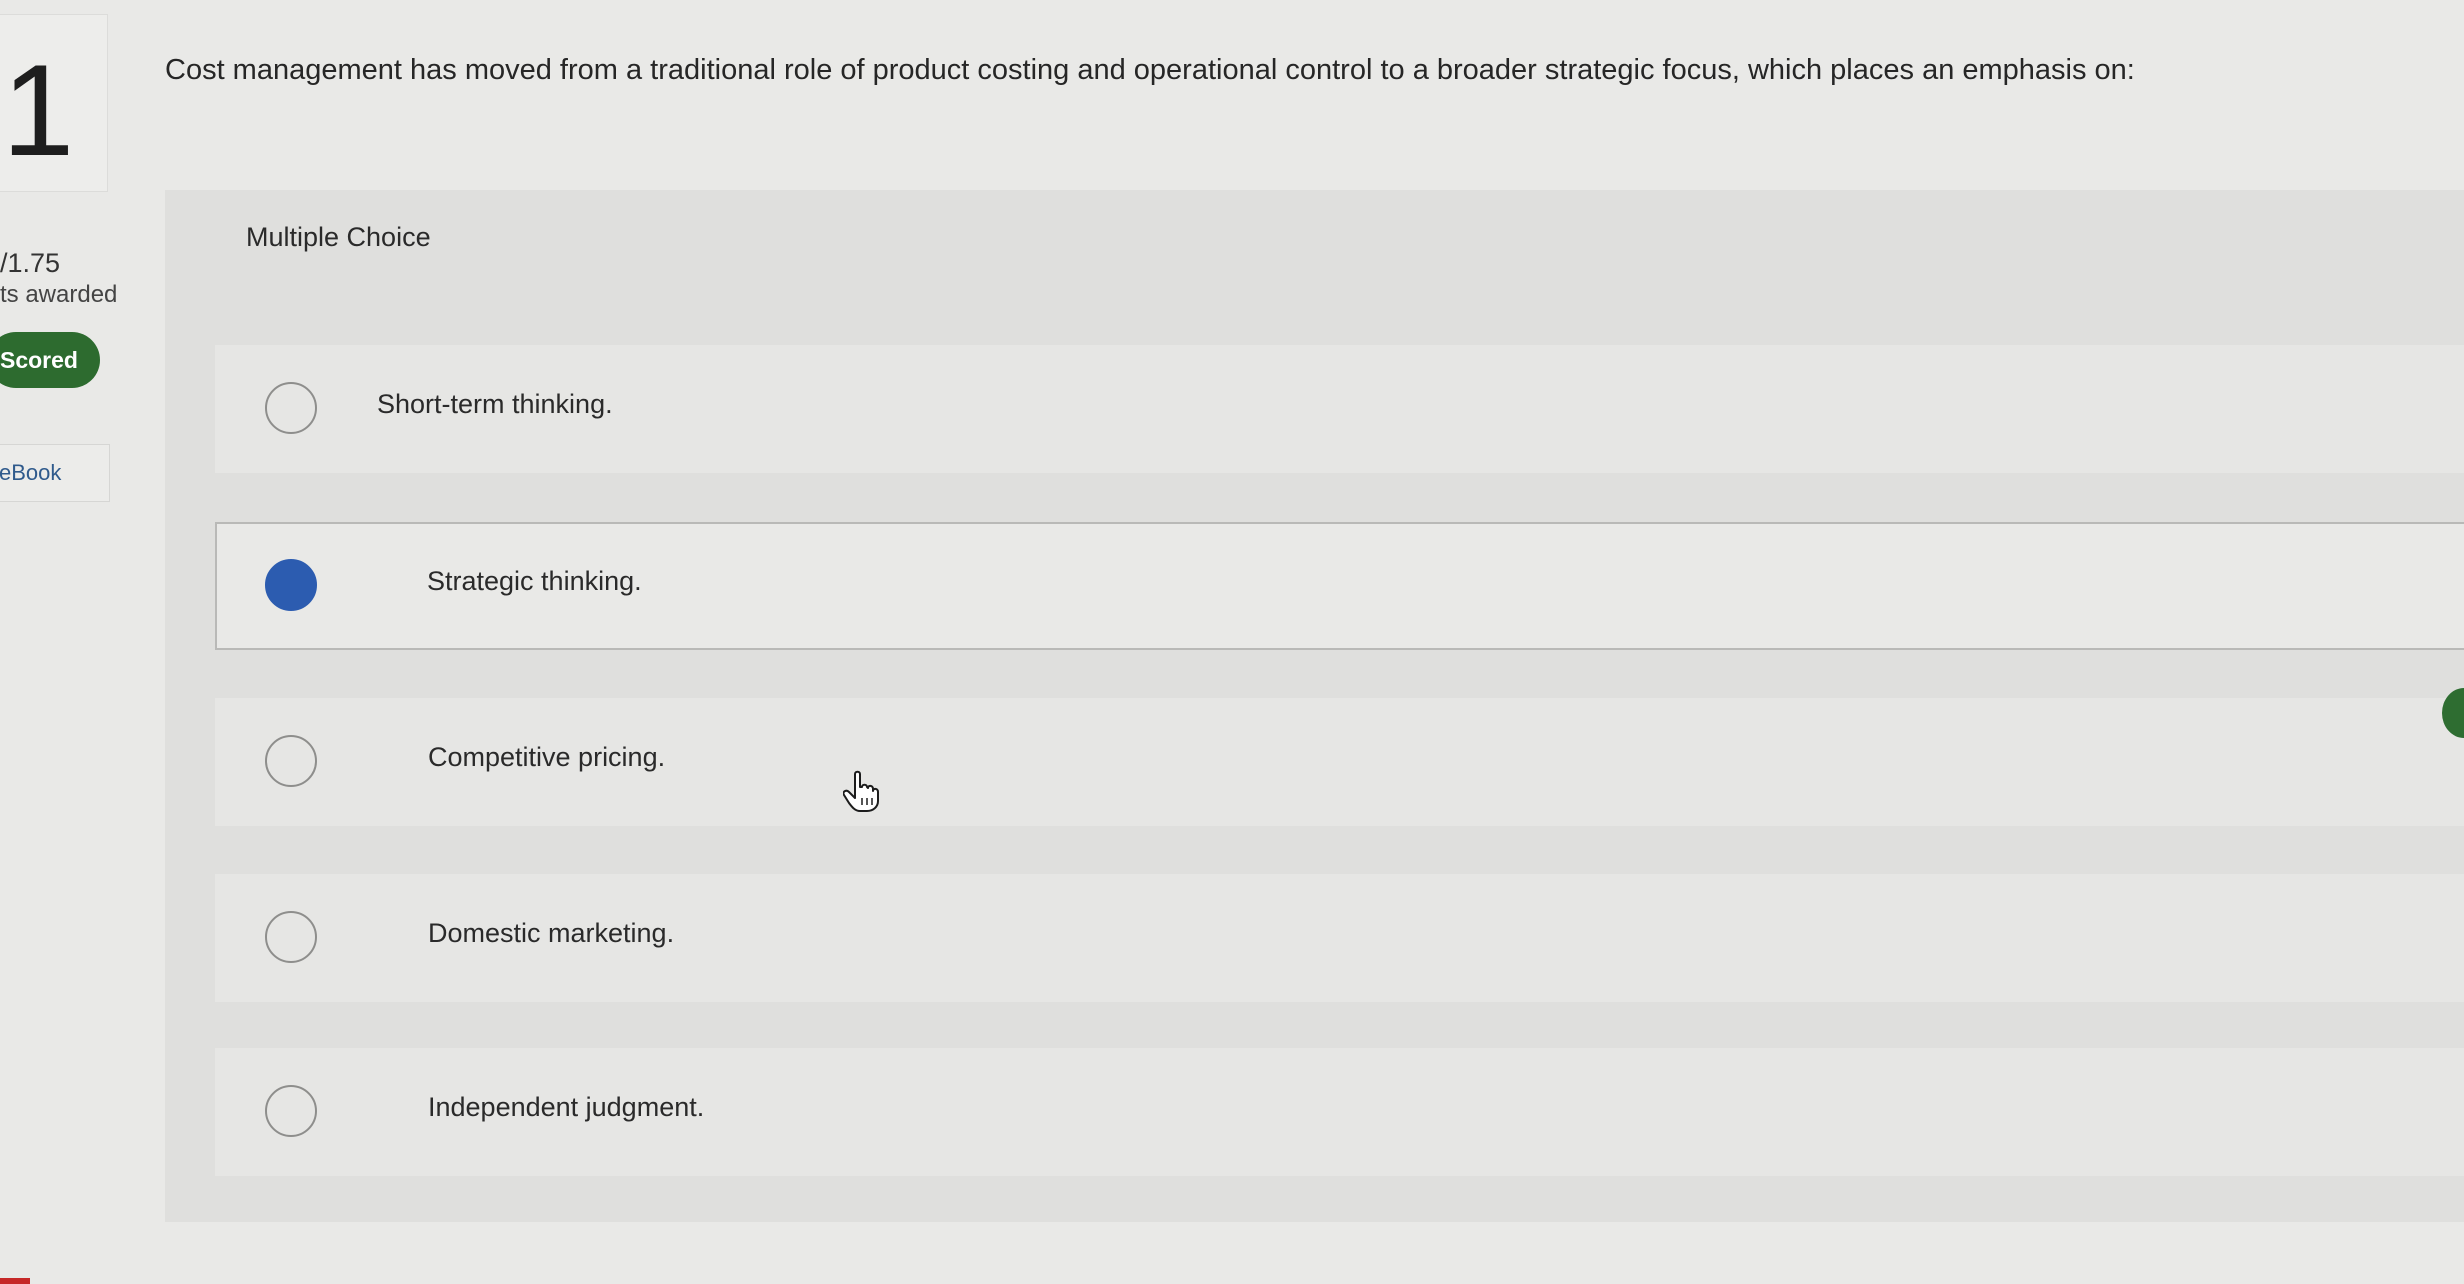 Image resolution: width=2464 pixels, height=1284 pixels. Describe the element at coordinates (59, 294) in the screenshot. I see `points-awarded-label: ts awarded` at that location.